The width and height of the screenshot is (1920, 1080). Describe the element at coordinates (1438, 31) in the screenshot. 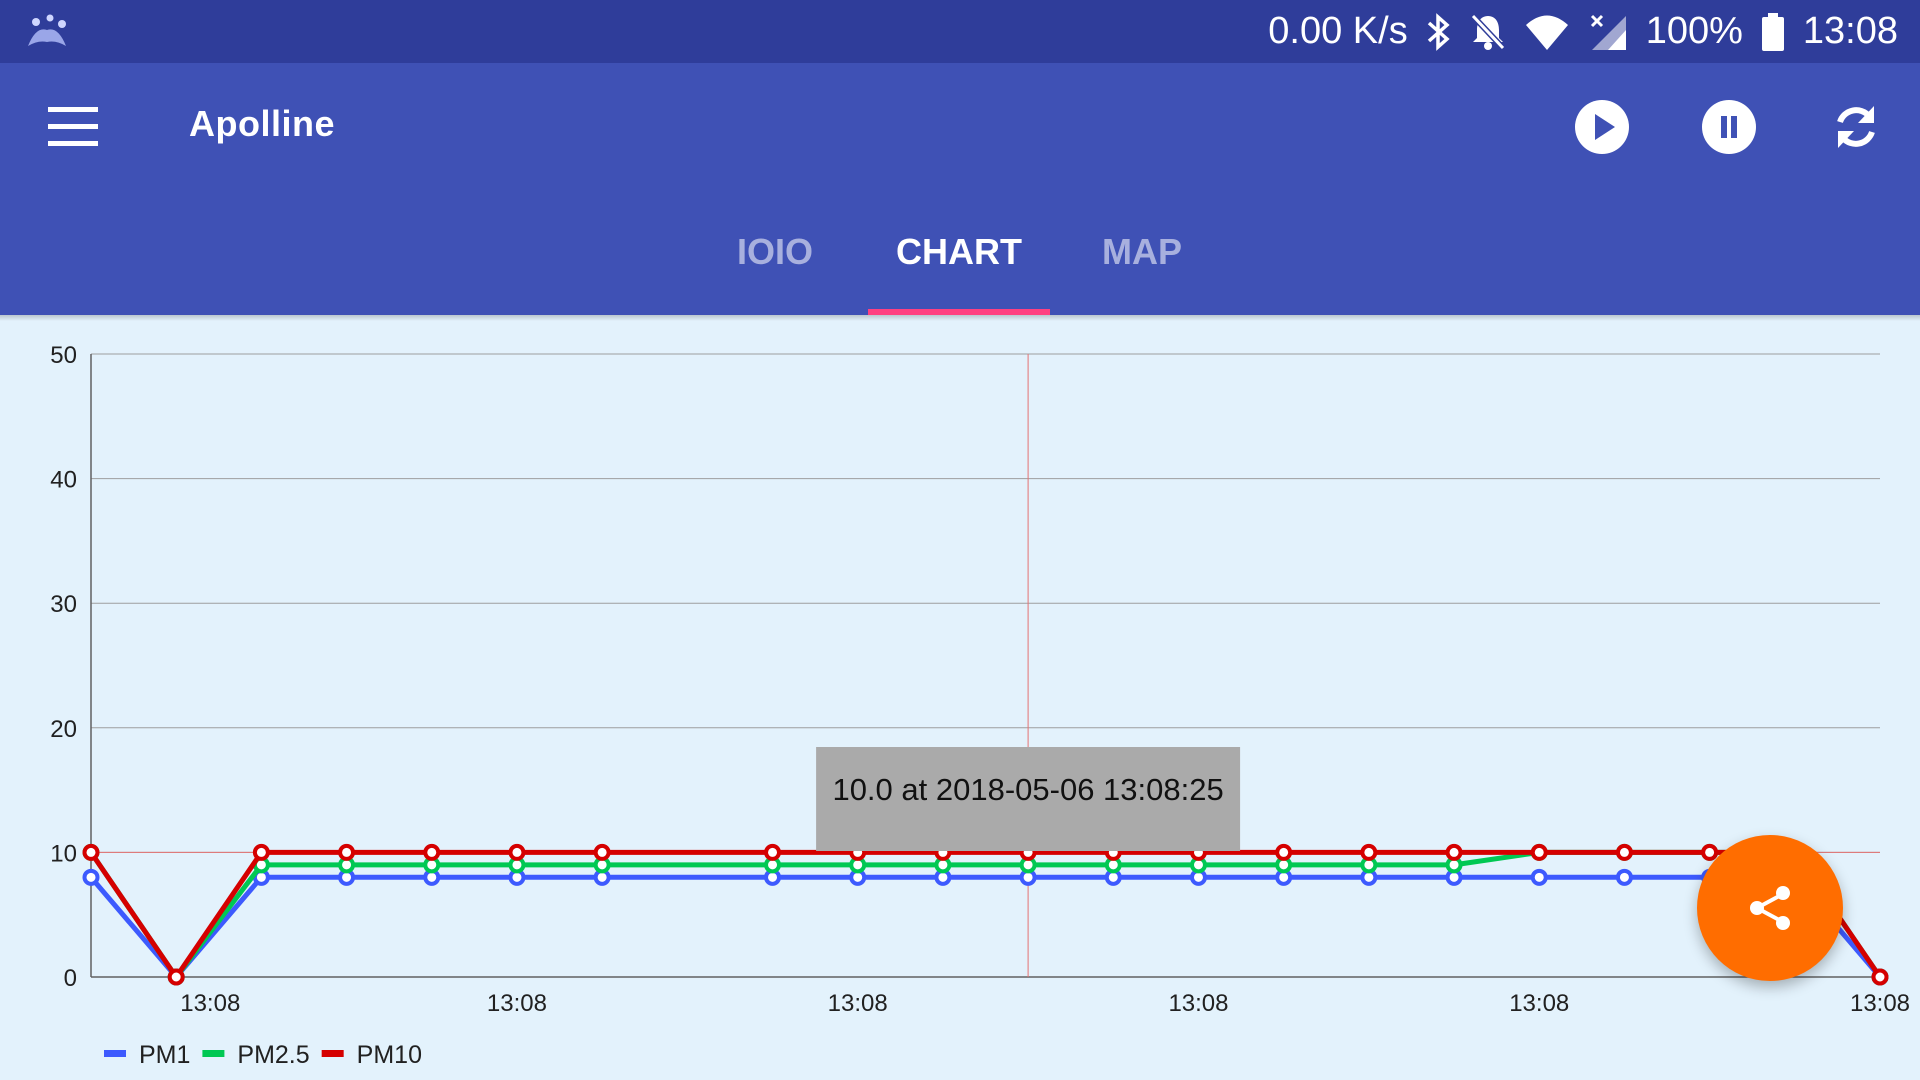

I see `bluetooth-icon` at that location.